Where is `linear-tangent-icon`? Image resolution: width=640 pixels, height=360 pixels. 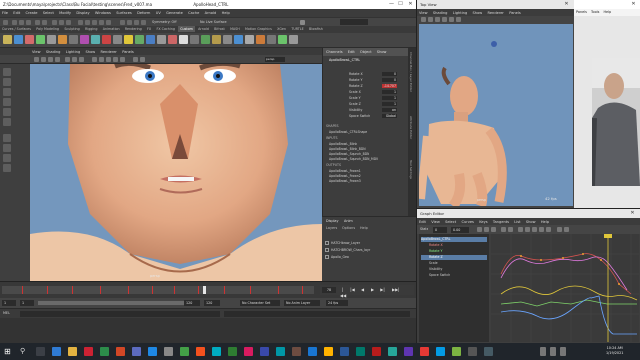 linear-tangent-icon is located at coordinates (527, 229).